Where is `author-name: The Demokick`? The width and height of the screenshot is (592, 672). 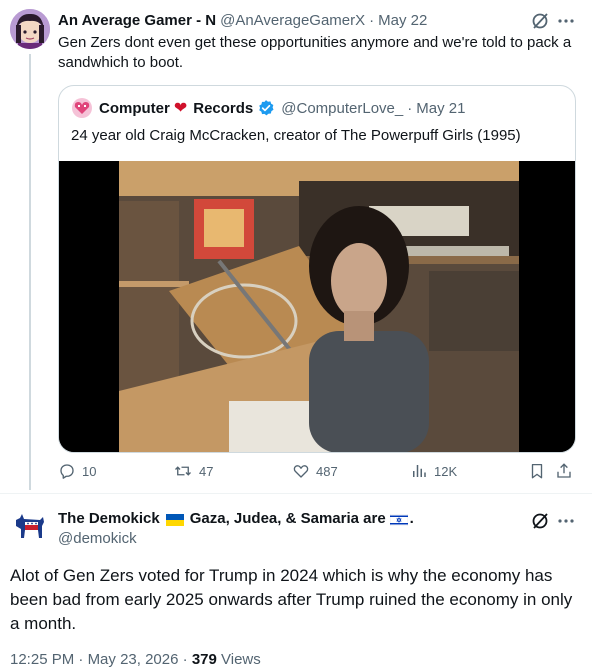
author-name: The Demokick is located at coordinates (109, 518).